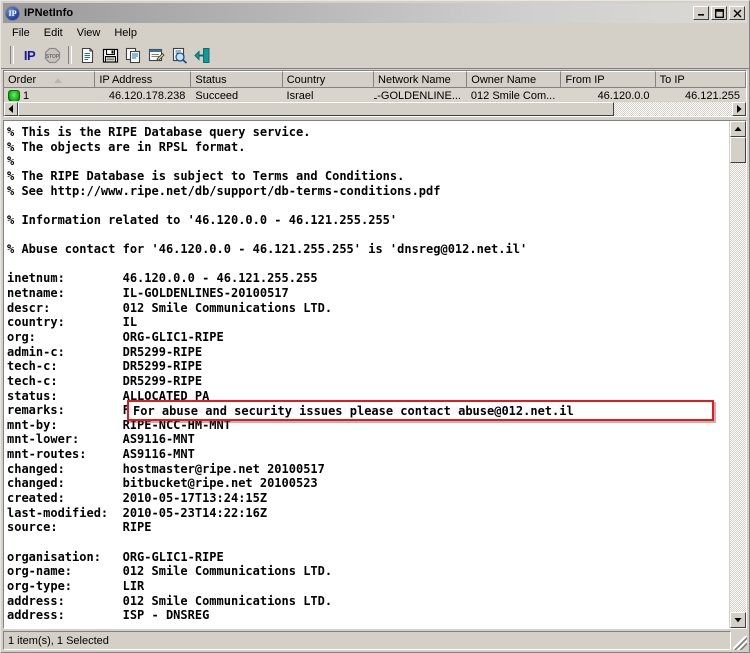  Describe the element at coordinates (211, 80) in the screenshot. I see `column-label-status: Status` at that location.